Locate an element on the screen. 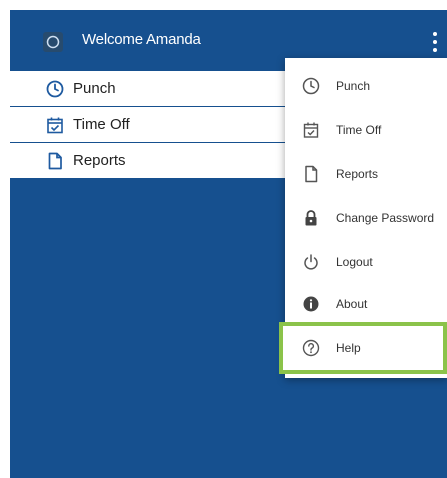  menu-item-time-off: Time Off is located at coordinates (366, 130).